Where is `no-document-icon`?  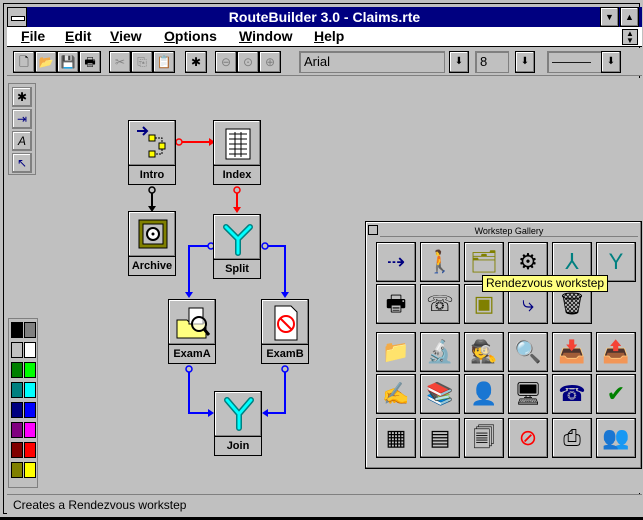 no-document-icon is located at coordinates (285, 322).